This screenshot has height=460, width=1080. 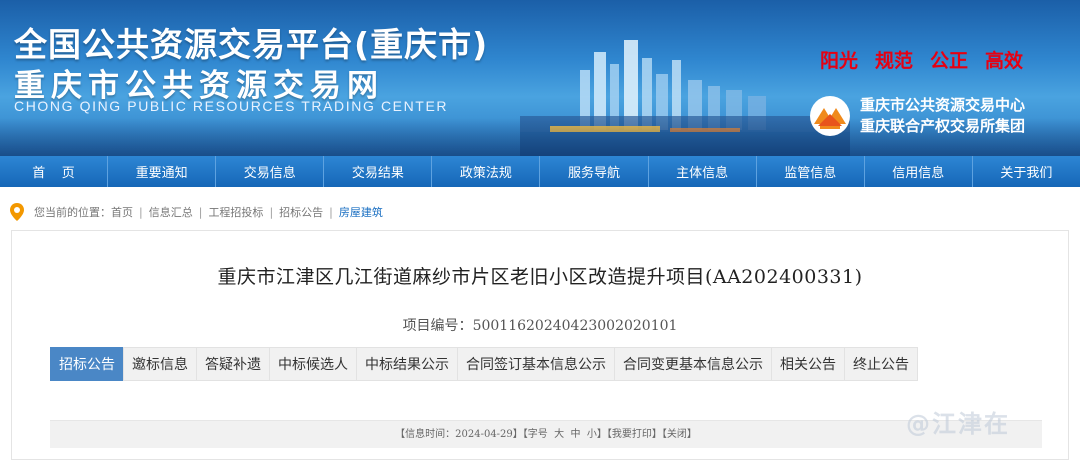 I want to click on slogan-word: 高效, so click(x=1004, y=61).